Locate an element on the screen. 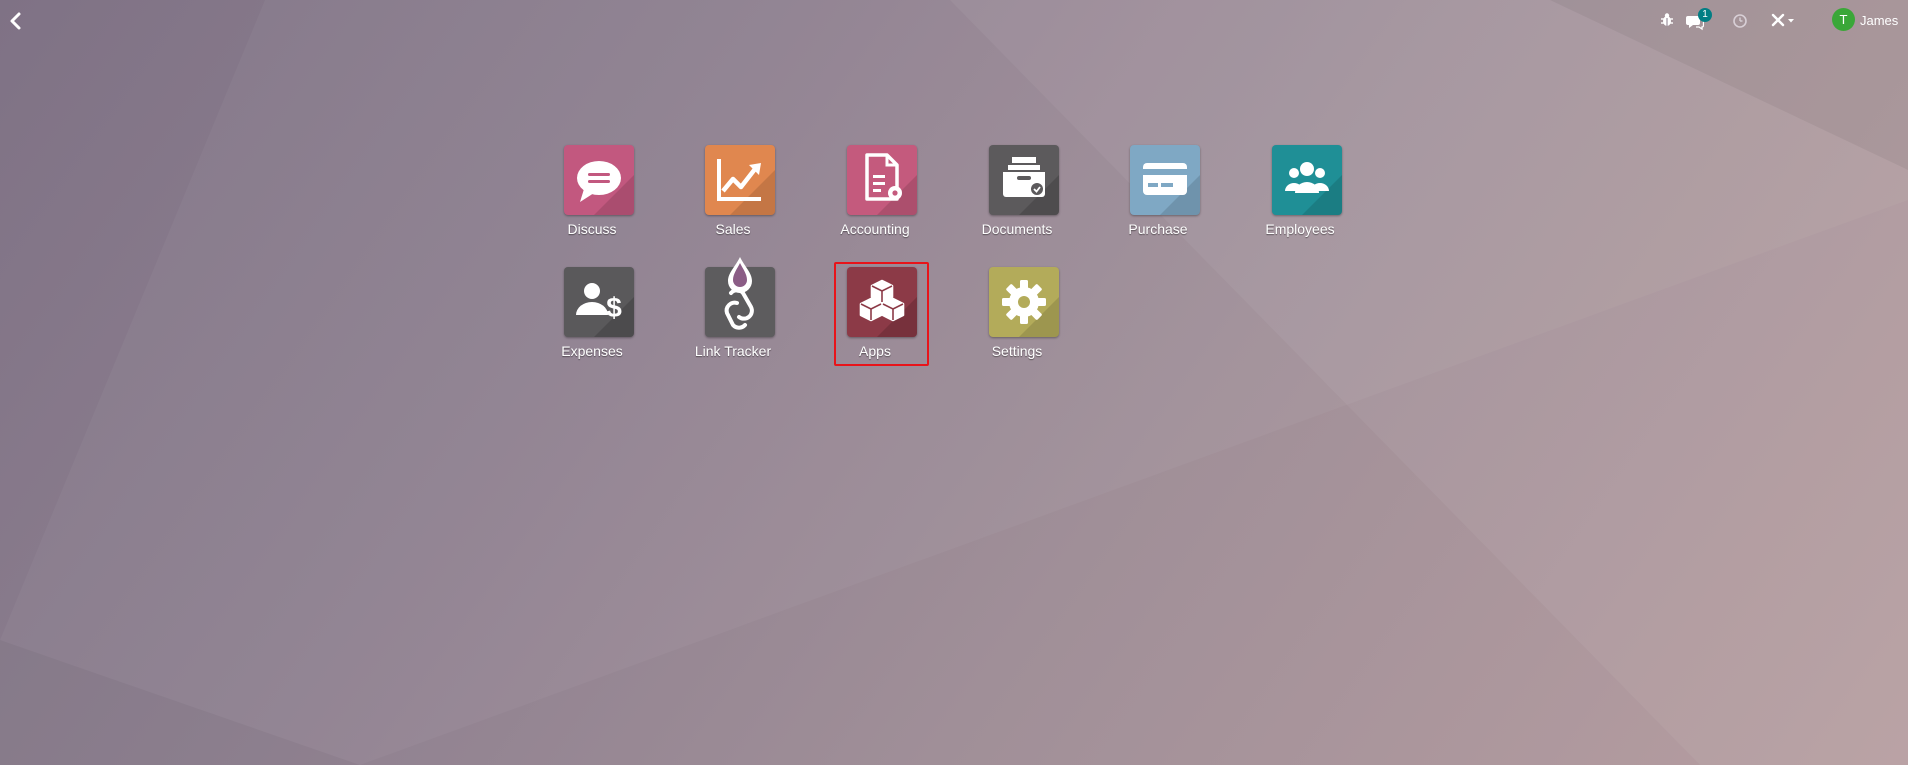  app-link-tracker: Link Tracker is located at coordinates (733, 312).